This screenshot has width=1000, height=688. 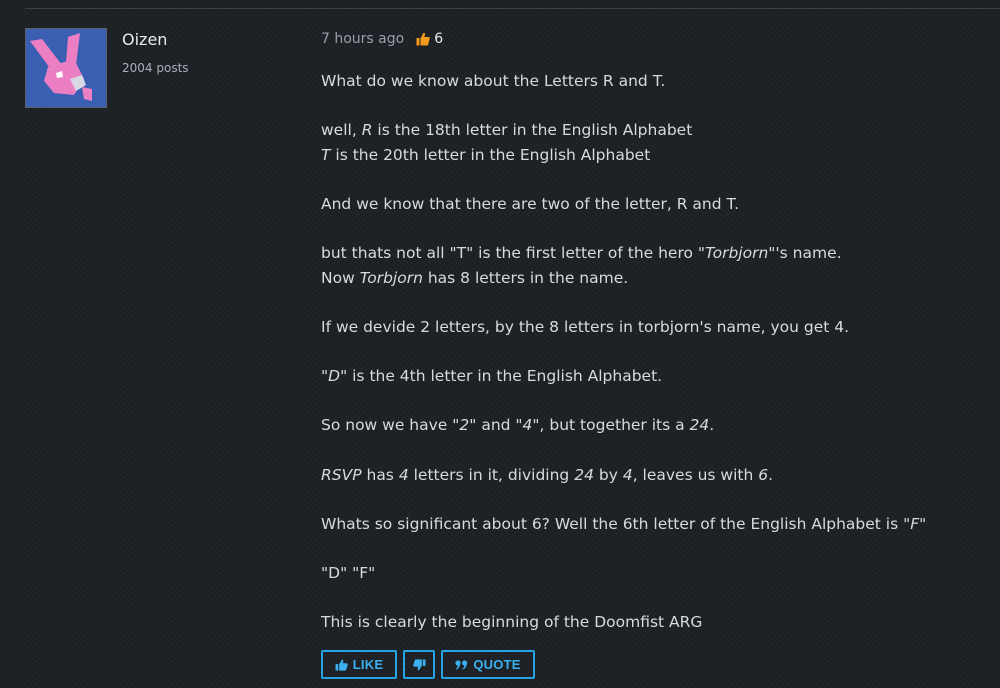 What do you see at coordinates (496, 425) in the screenshot?
I see `paragraph-text: and` at bounding box center [496, 425].